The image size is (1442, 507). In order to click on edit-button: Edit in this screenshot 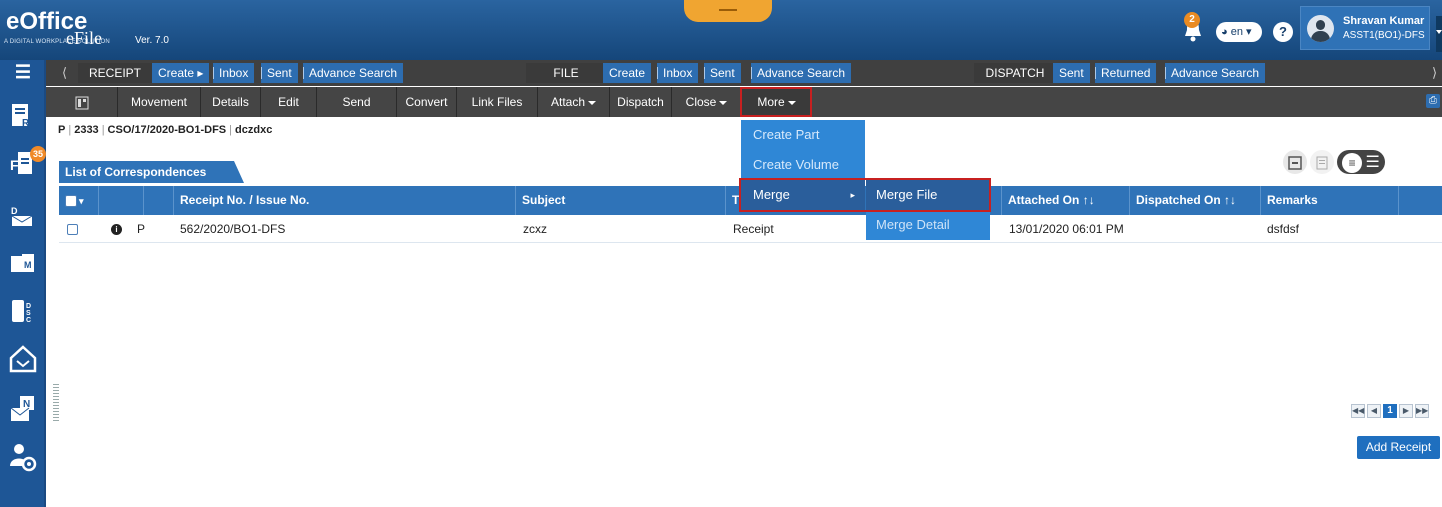, I will do `click(289, 102)`.